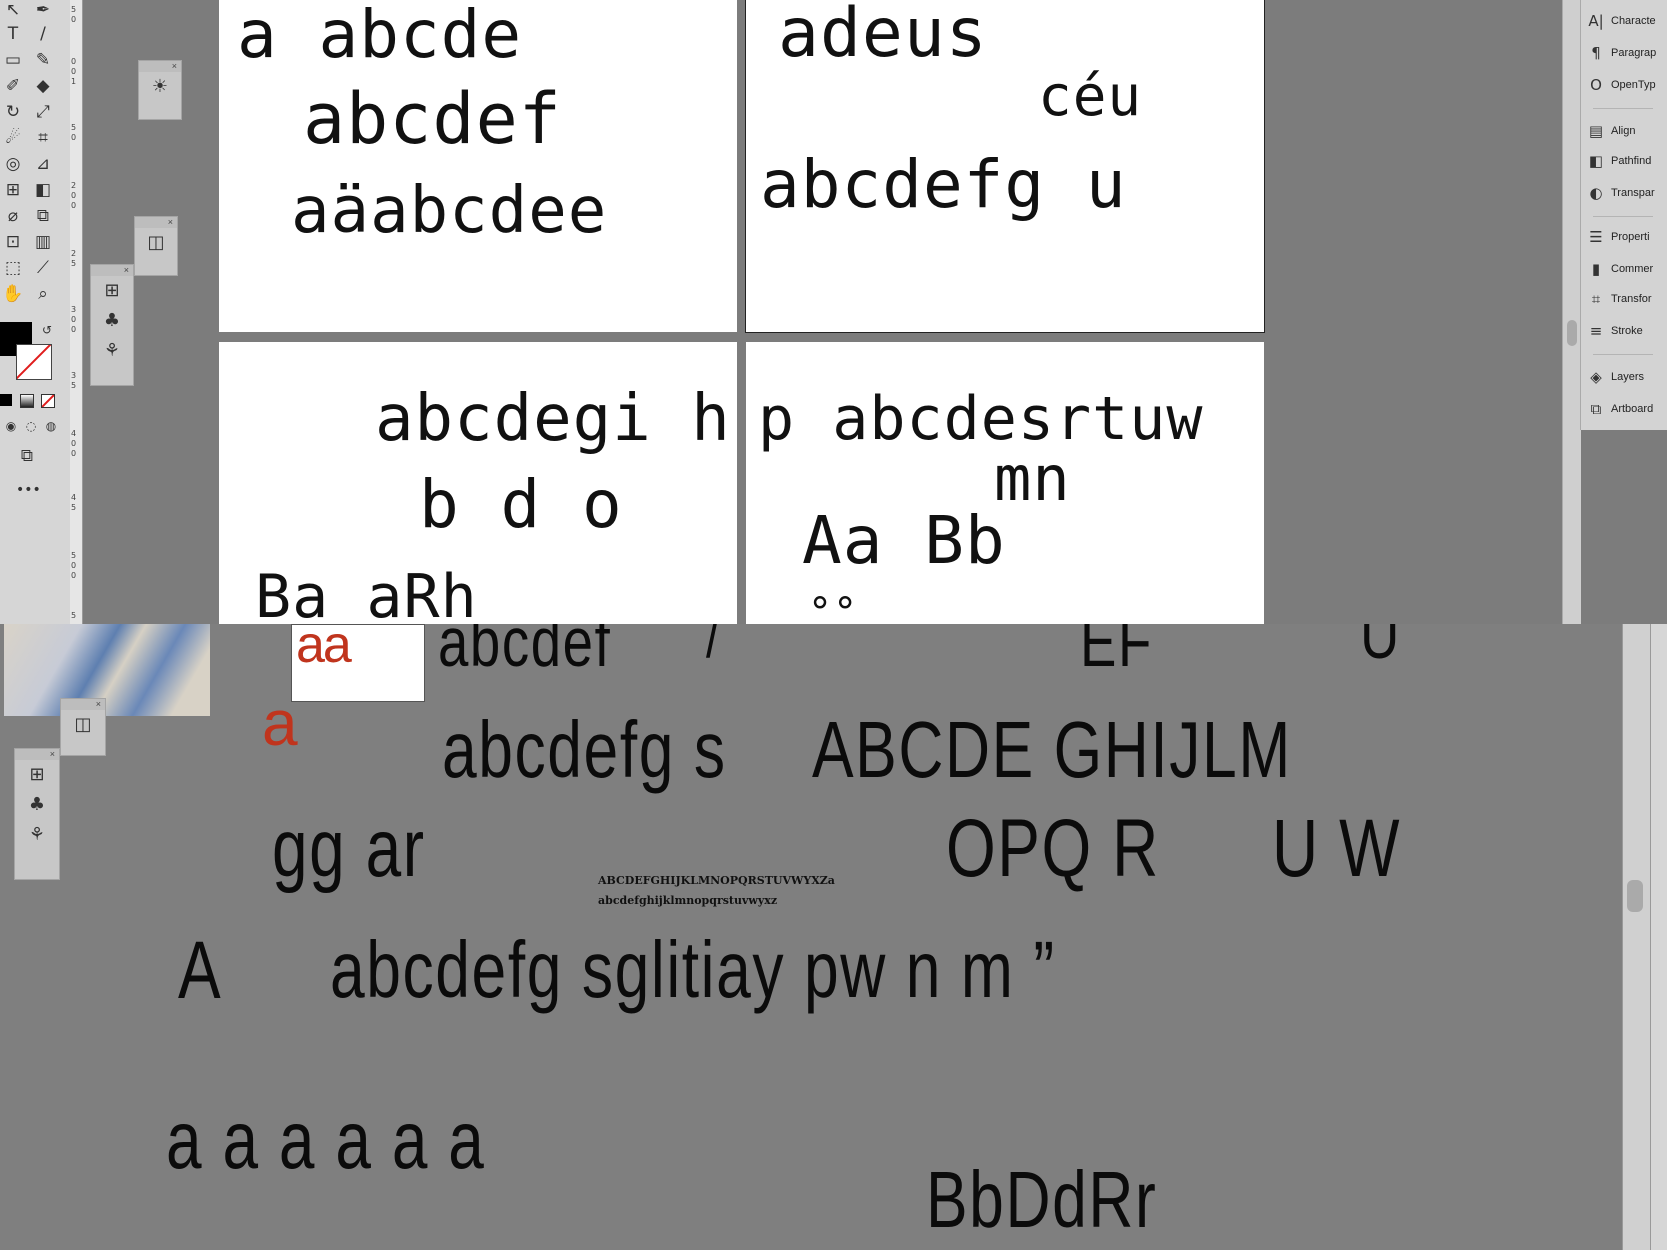 The width and height of the screenshot is (1667, 1250). I want to click on direct-select-icon: ↖, so click(13, 10).